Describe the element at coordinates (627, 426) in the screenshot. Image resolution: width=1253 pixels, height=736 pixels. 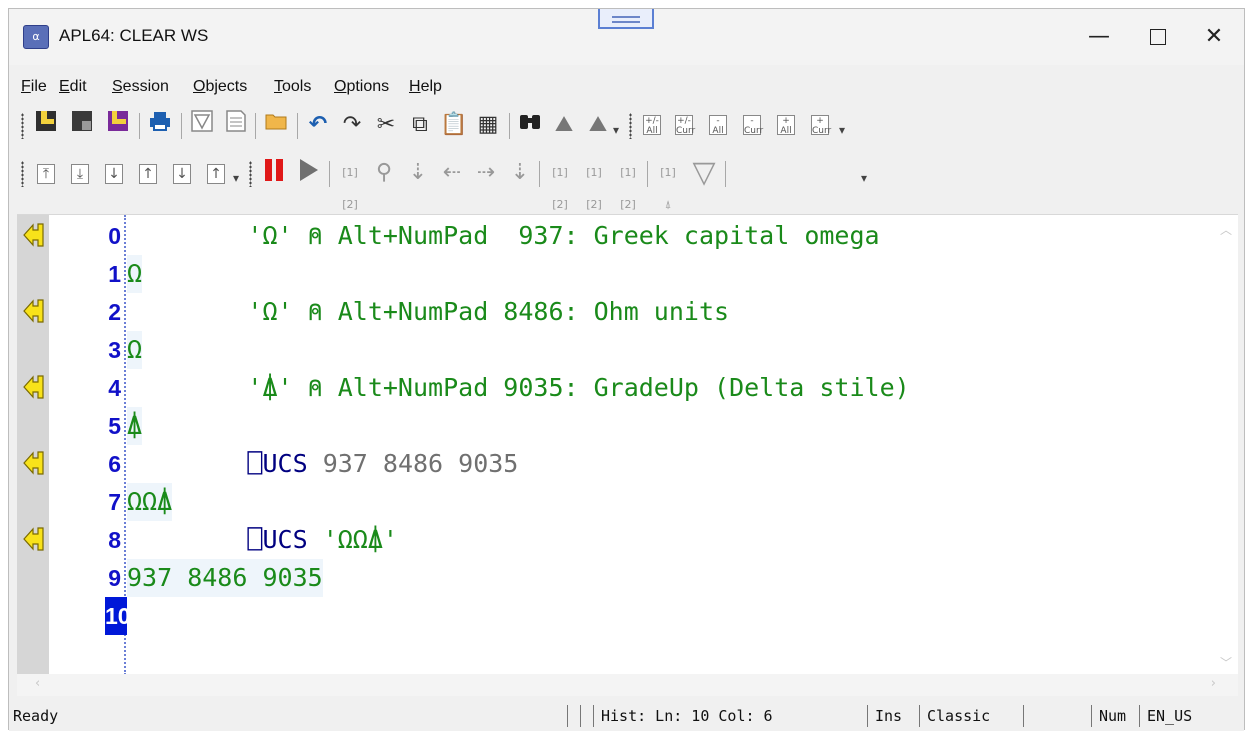
I see `session-line: 5 ⍋` at that location.